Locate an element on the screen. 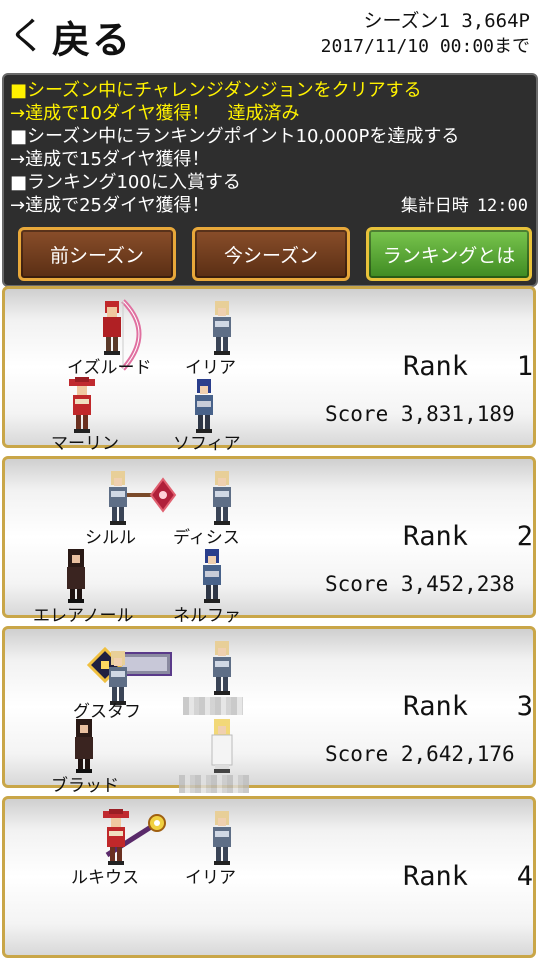 The image size is (540, 958). back-label: 戻る is located at coordinates (92, 39).